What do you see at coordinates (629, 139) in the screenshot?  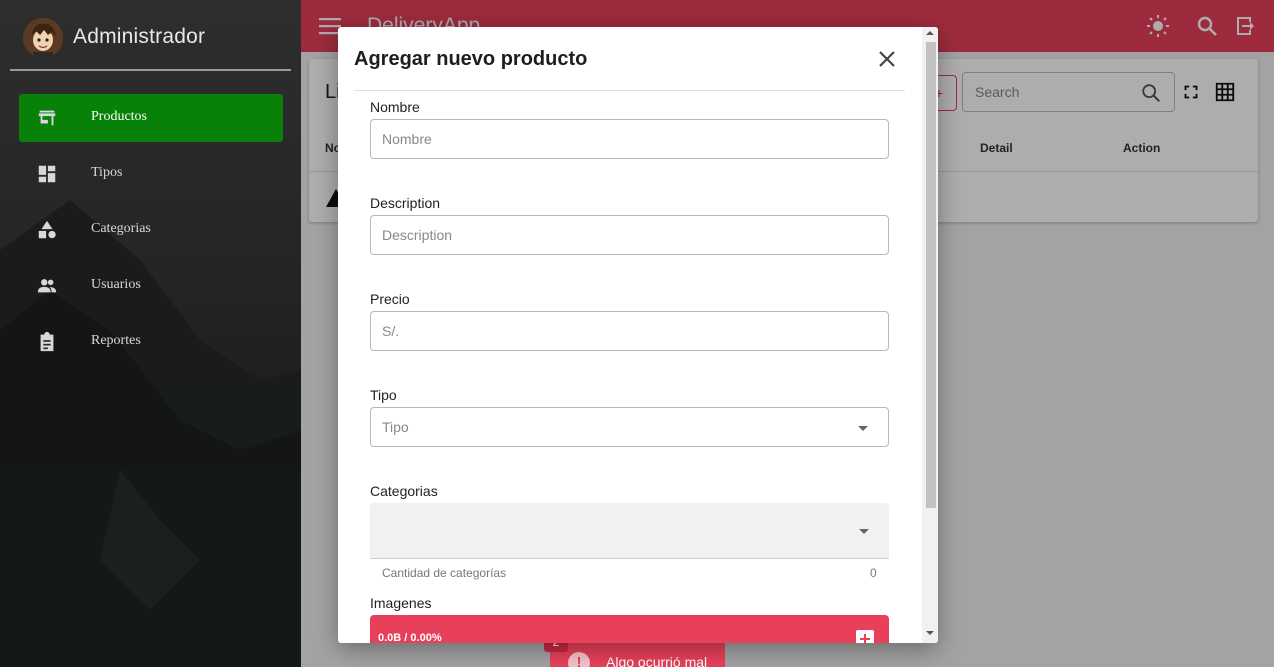 I see `nombre-field: Nombre` at bounding box center [629, 139].